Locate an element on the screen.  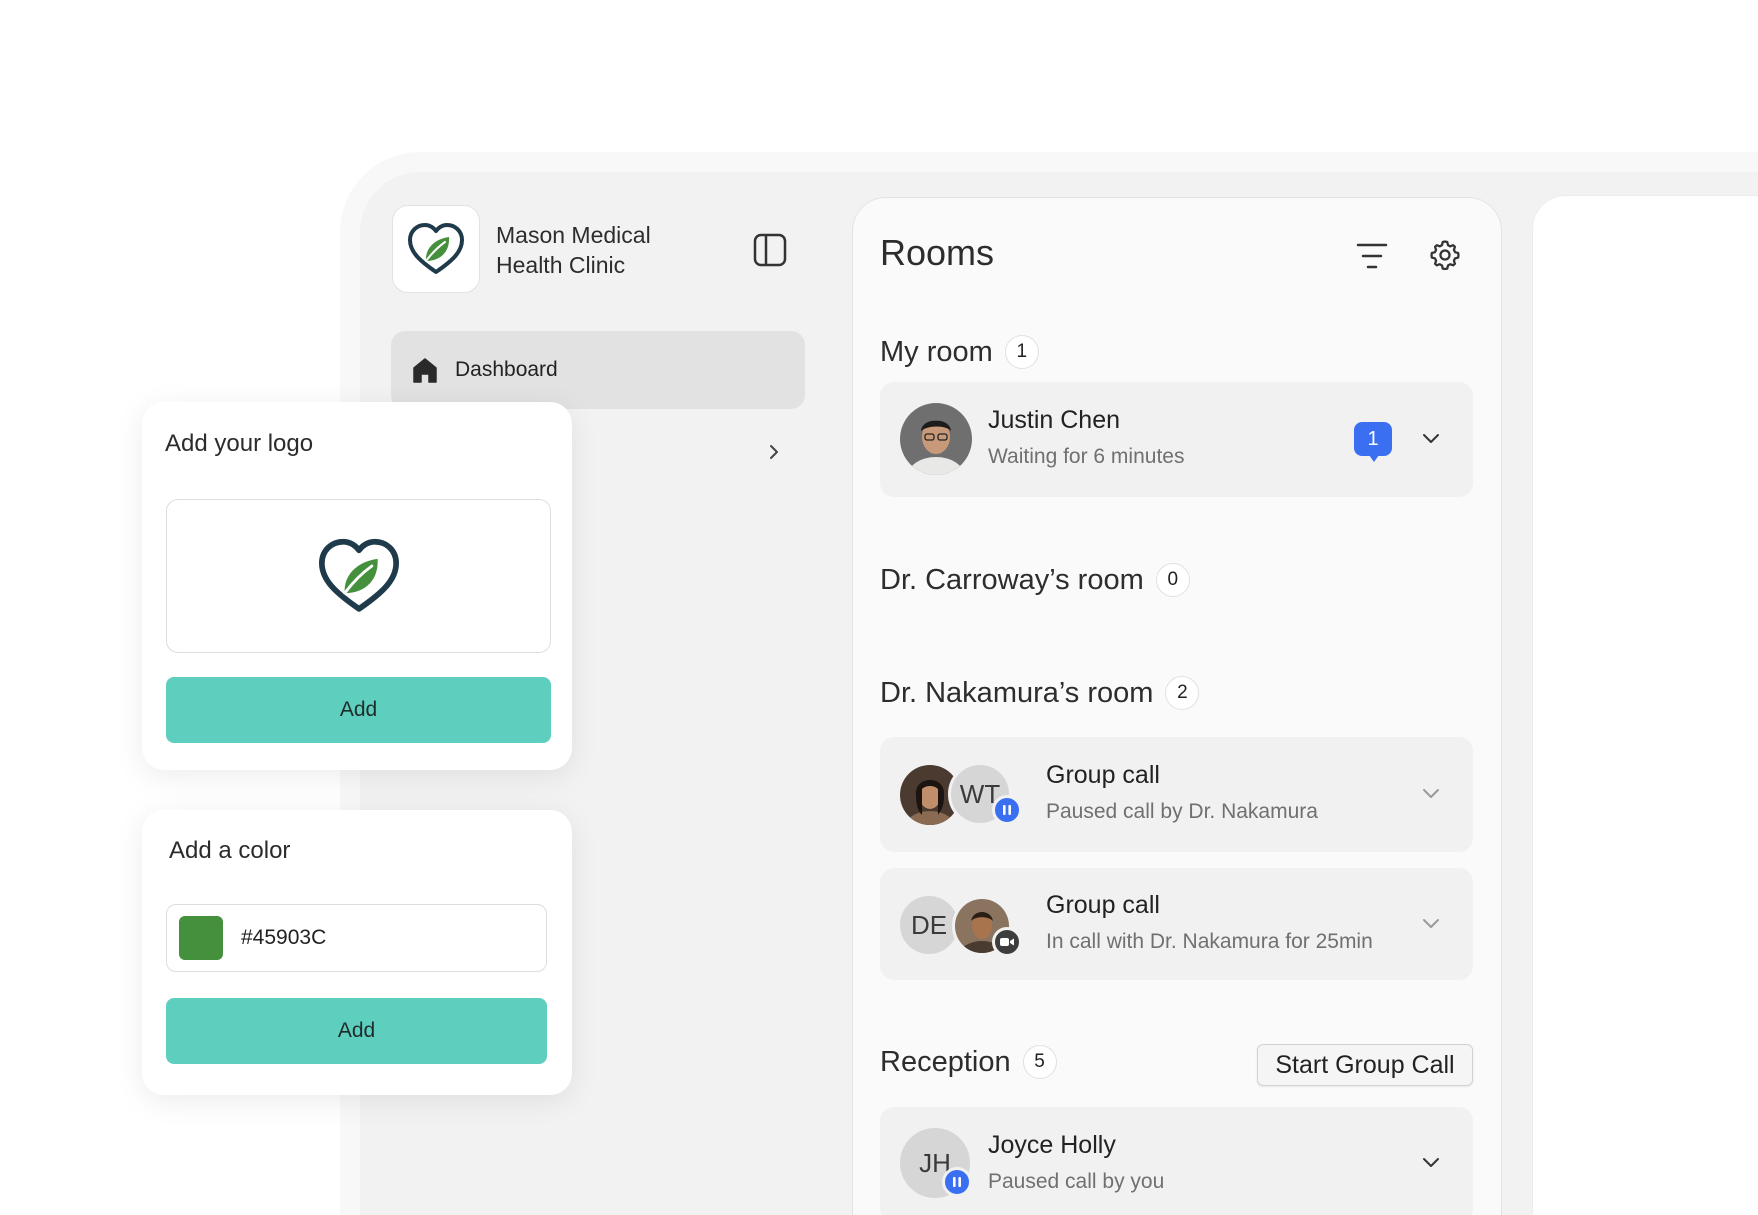
avatar-justin-chen is located at coordinates (936, 439).